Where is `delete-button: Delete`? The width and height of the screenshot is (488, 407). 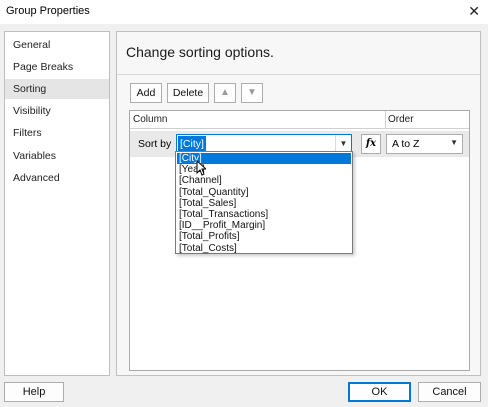
delete-button: Delete is located at coordinates (188, 93).